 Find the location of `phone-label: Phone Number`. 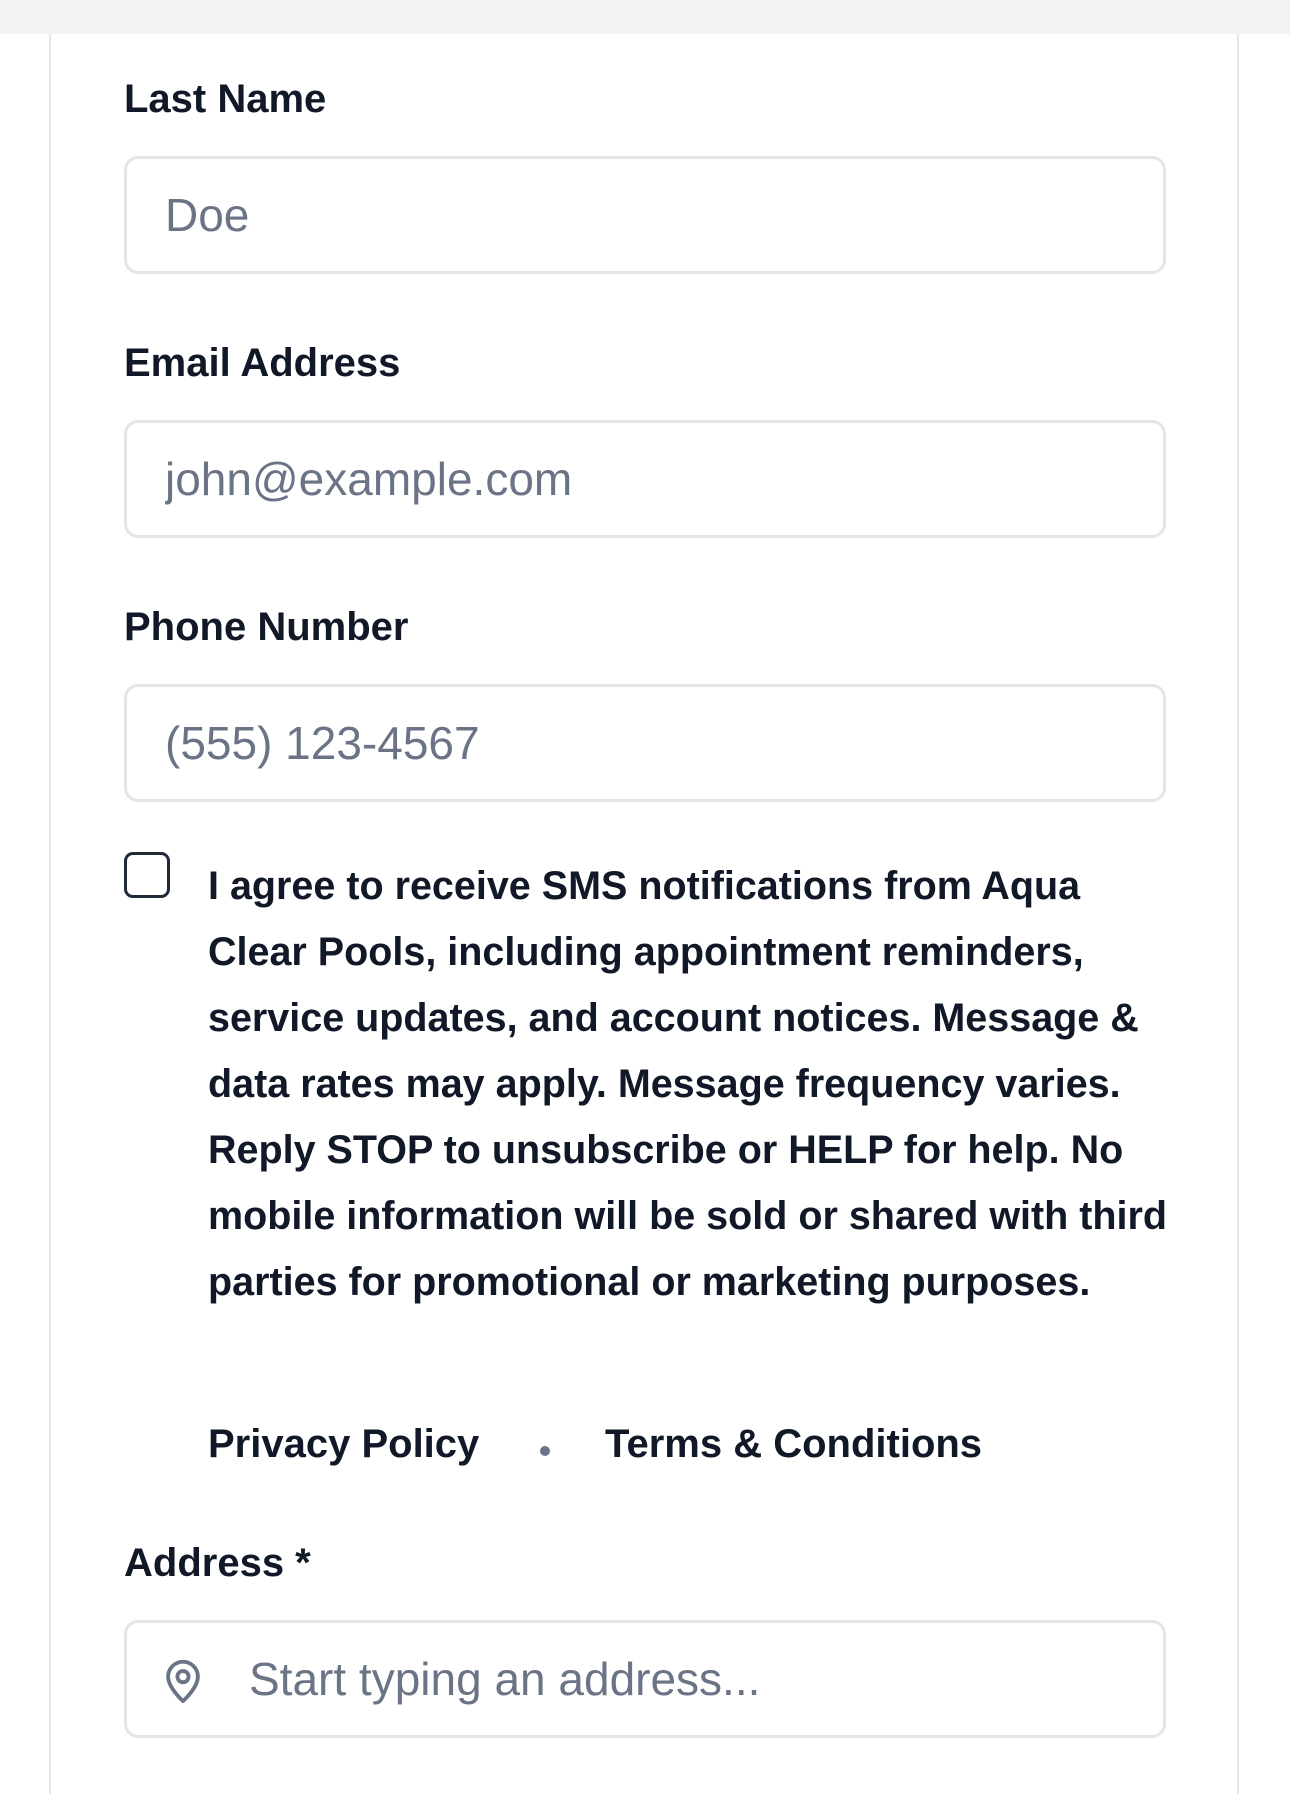

phone-label: Phone Number is located at coordinates (266, 627).